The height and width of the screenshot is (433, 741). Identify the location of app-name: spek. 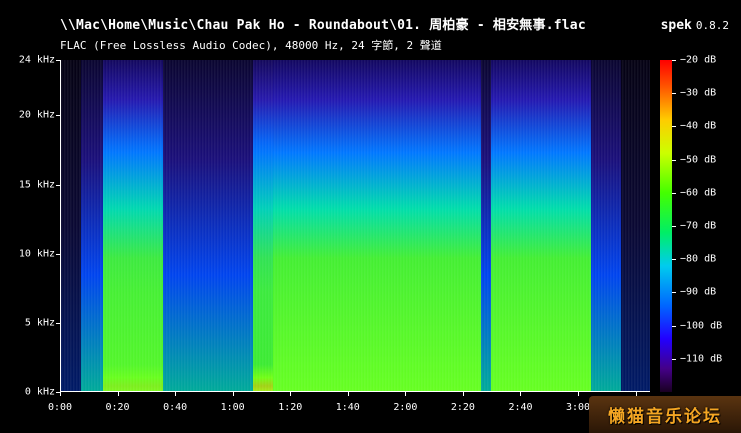
(676, 25).